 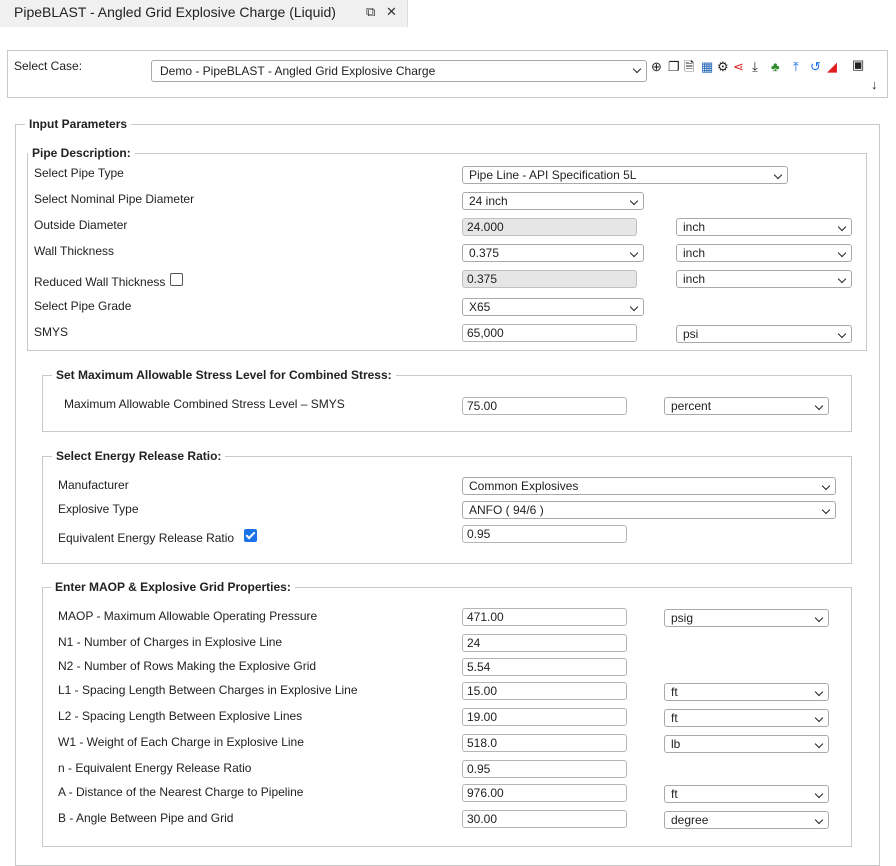 What do you see at coordinates (170, 642) in the screenshot?
I see `n1-label: N1 - Number of Charges in Explosive Line` at bounding box center [170, 642].